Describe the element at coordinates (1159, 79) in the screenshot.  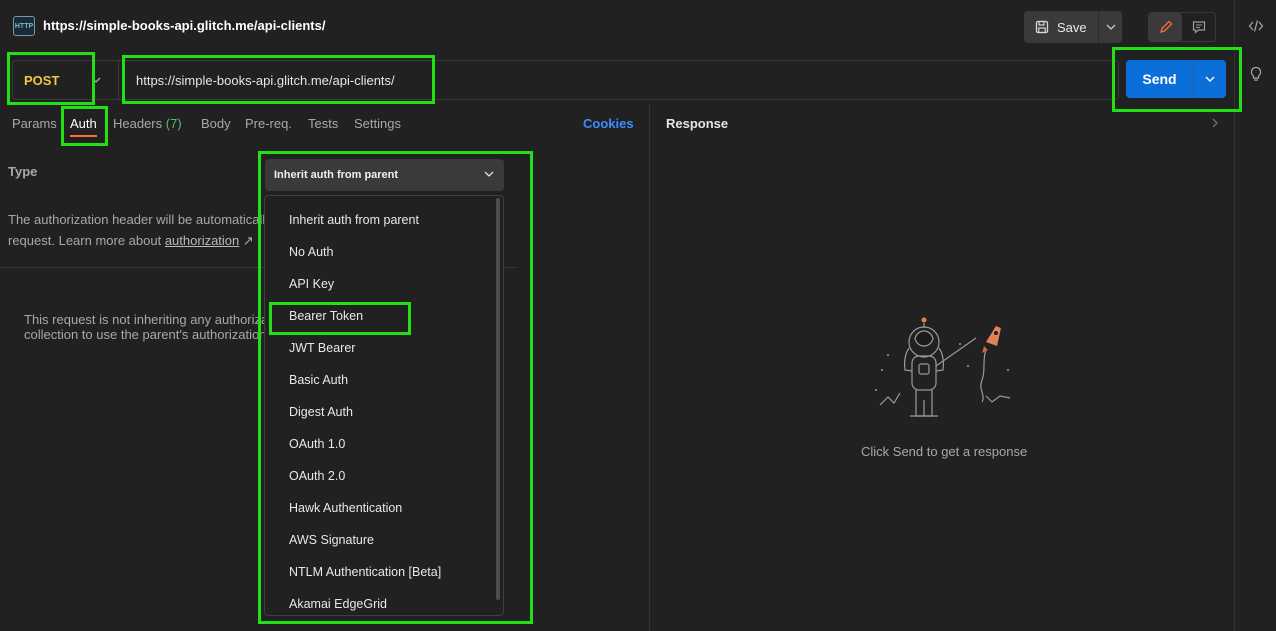
I see `send-button: Send` at that location.